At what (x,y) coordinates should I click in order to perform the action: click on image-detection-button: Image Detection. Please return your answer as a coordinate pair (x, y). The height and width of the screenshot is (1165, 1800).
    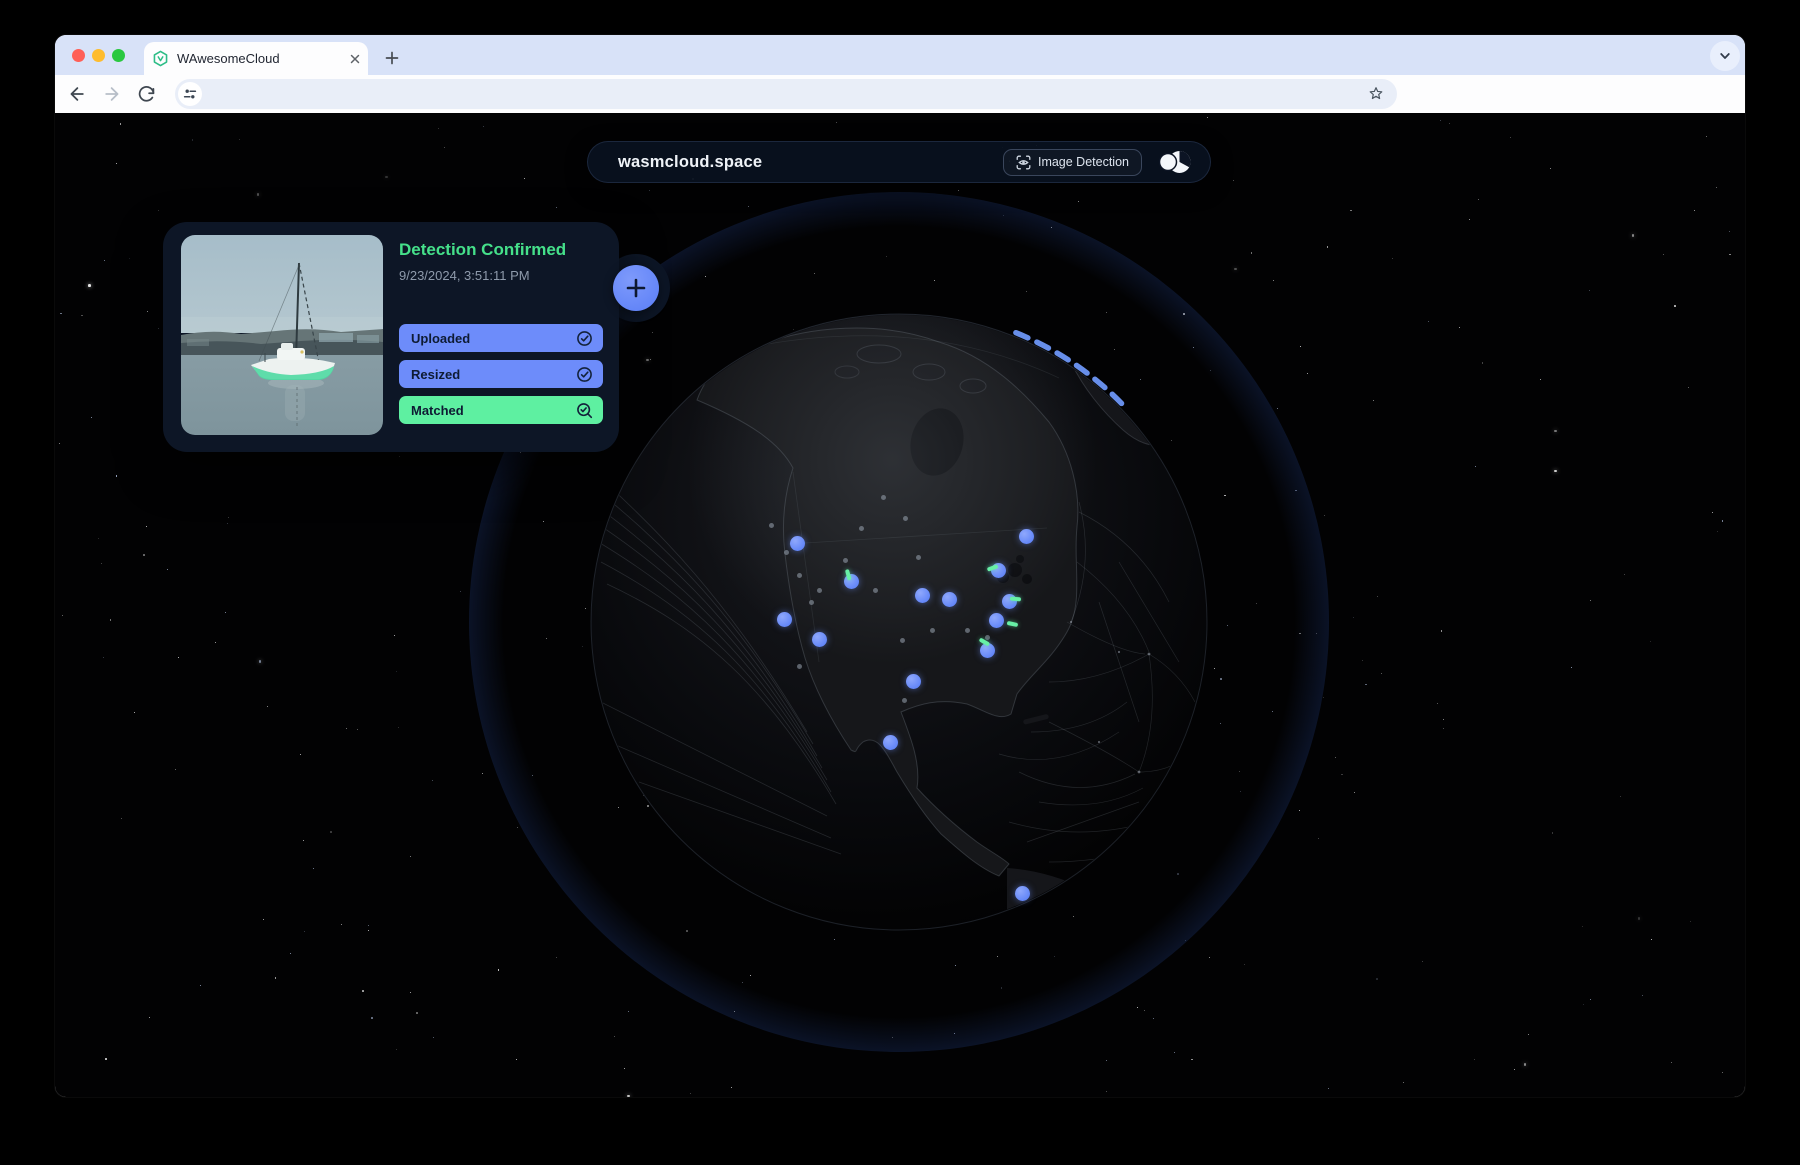
    Looking at the image, I should click on (1072, 162).